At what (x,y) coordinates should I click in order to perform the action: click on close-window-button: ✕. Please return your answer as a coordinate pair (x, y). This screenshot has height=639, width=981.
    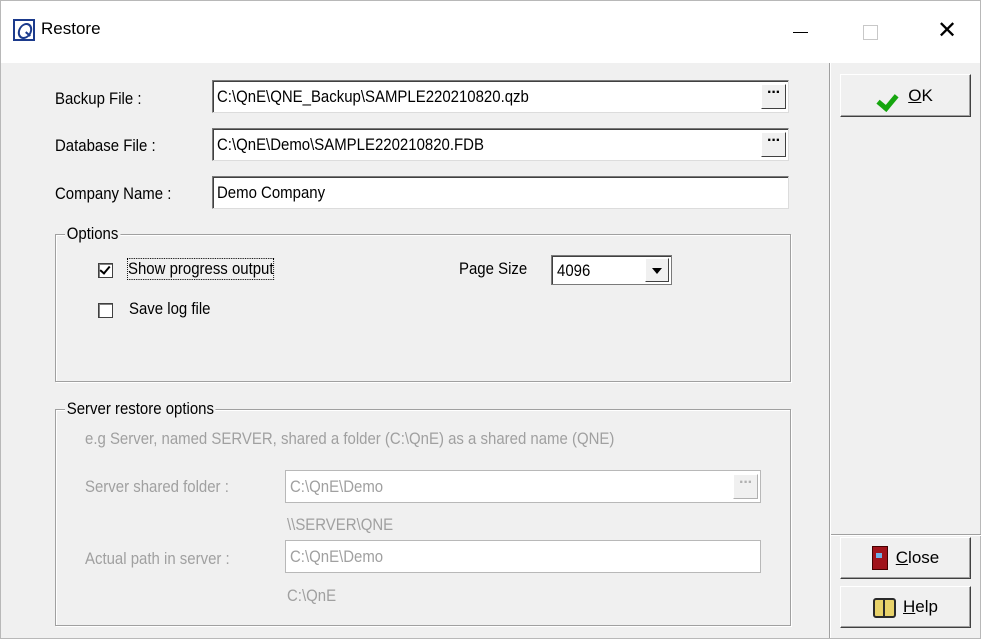
    Looking at the image, I should click on (947, 32).